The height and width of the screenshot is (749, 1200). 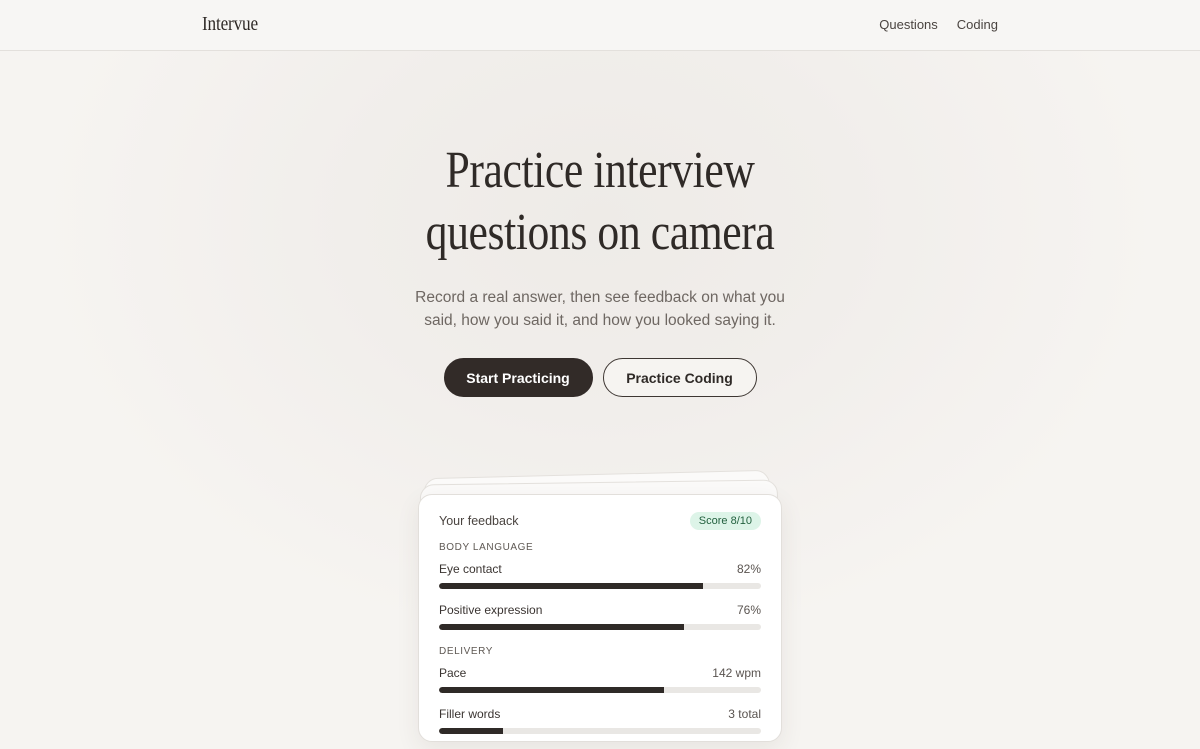 What do you see at coordinates (600, 25) in the screenshot?
I see `top-navbar: Intervue Questions Coding` at bounding box center [600, 25].